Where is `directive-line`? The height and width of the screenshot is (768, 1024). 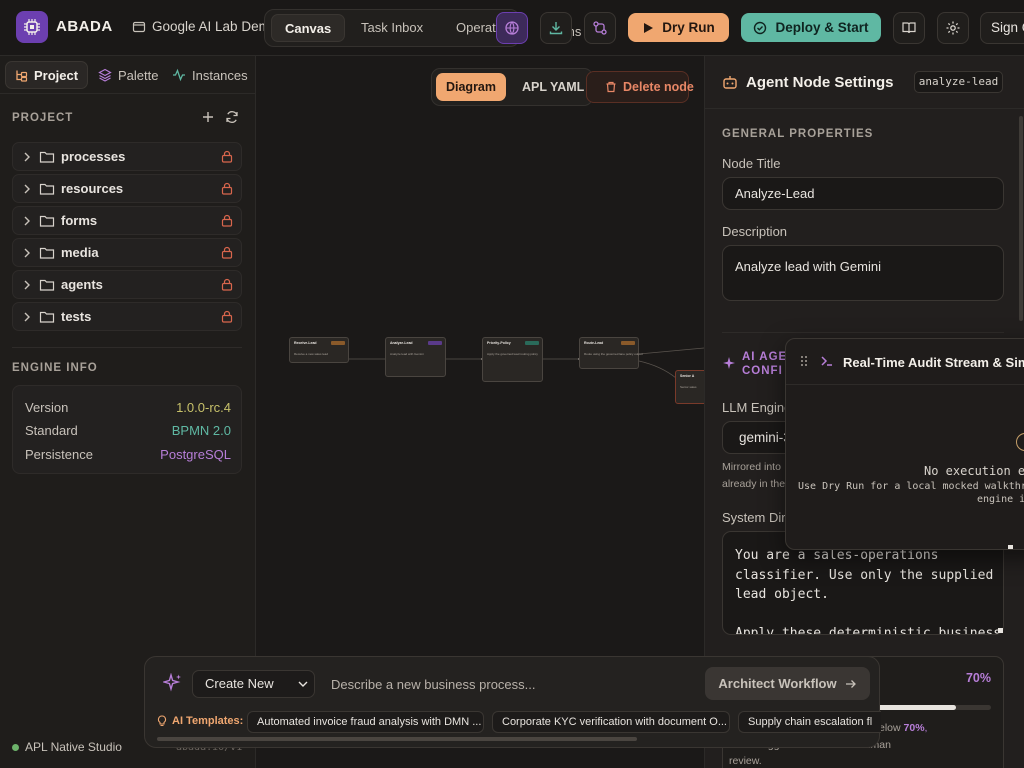
directive-line is located at coordinates (869, 615).